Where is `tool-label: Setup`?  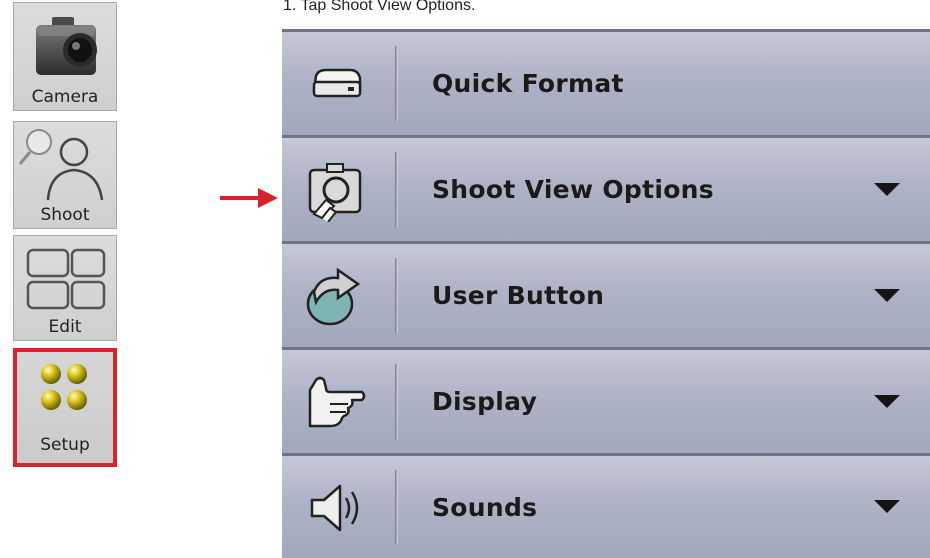 tool-label: Setup is located at coordinates (65, 445).